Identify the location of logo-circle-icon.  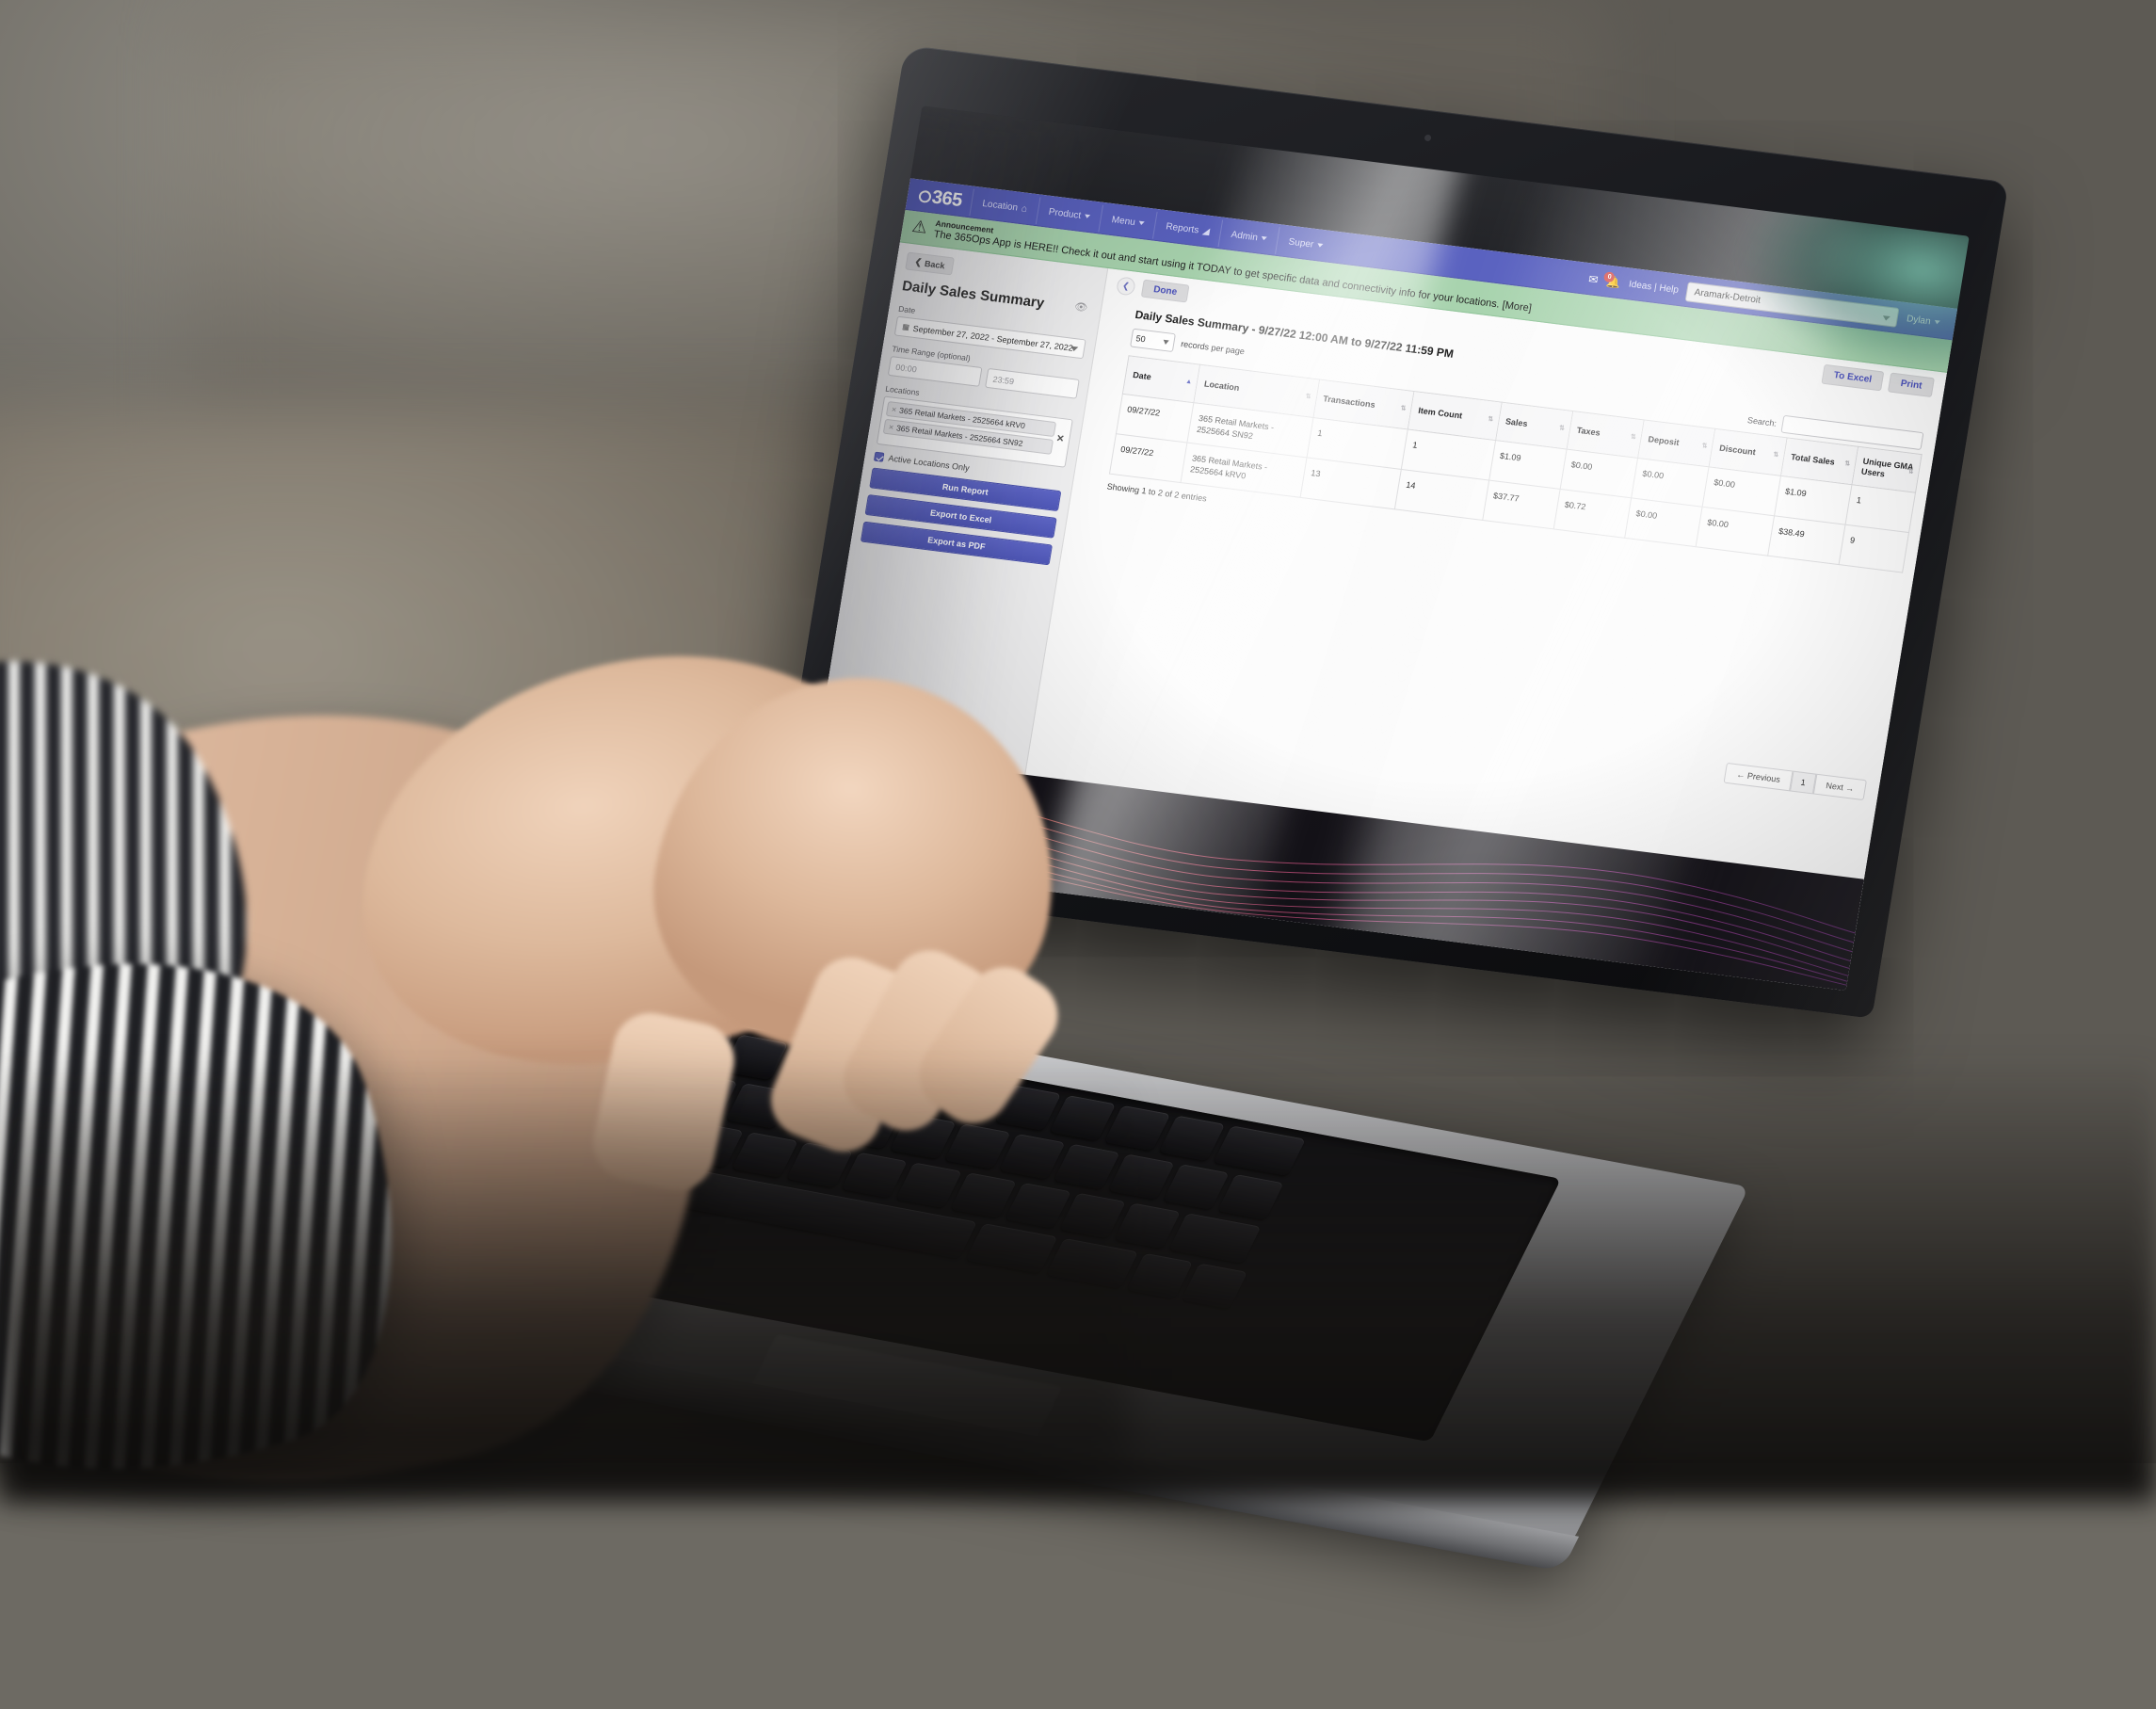
(925, 196).